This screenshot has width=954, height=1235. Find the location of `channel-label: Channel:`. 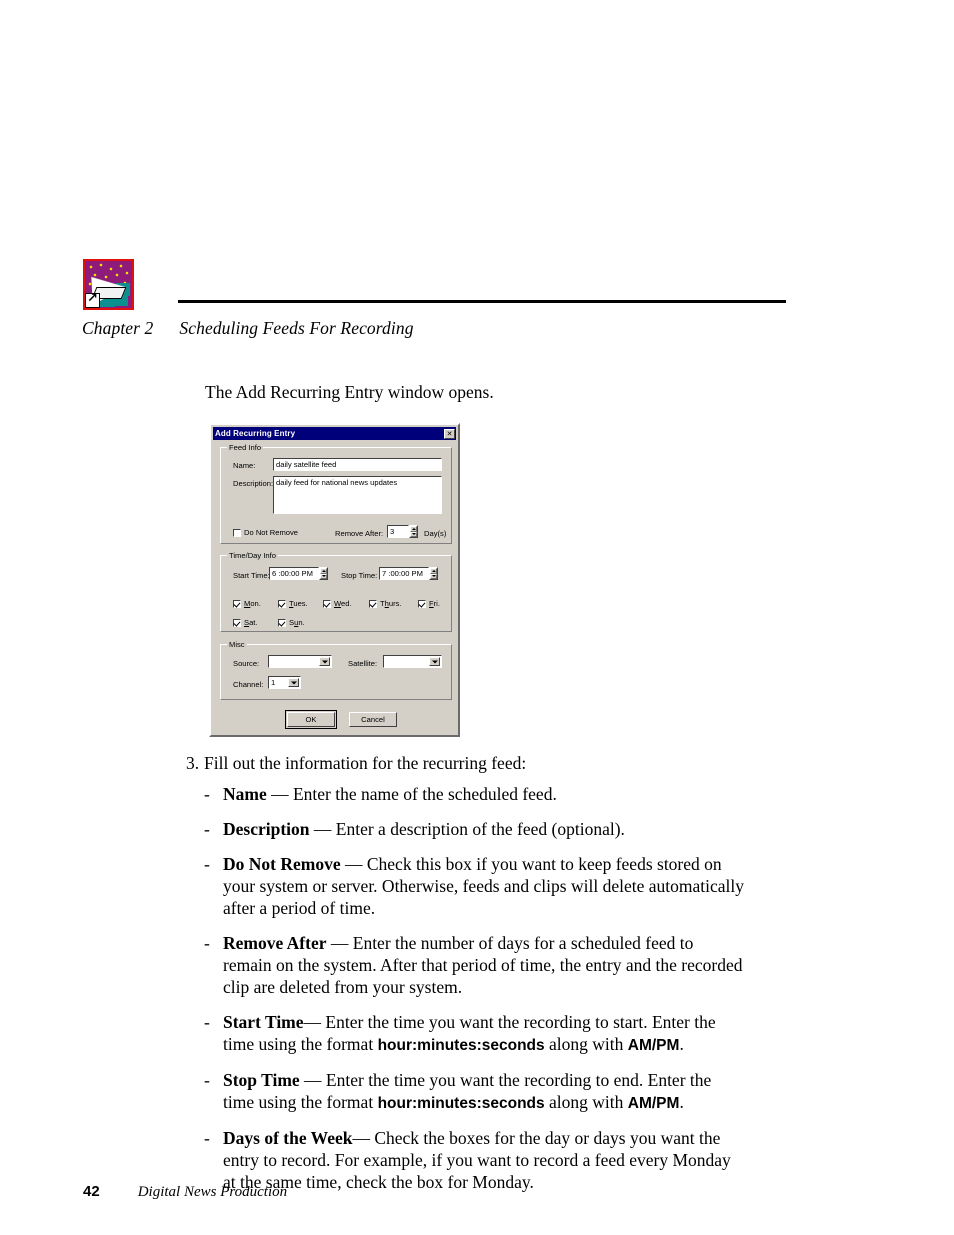

channel-label: Channel: is located at coordinates (248, 684).